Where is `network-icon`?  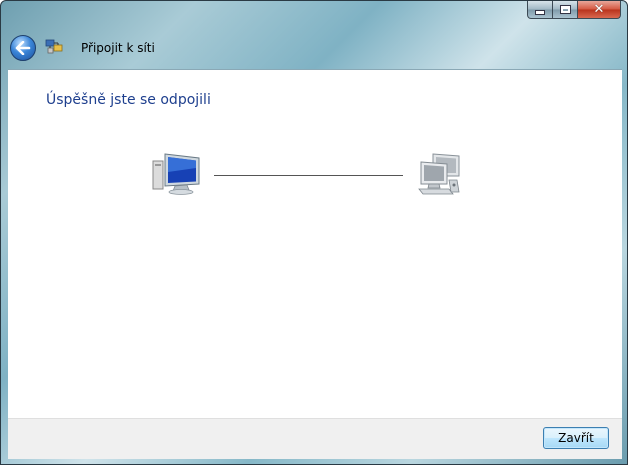
network-icon is located at coordinates (439, 174).